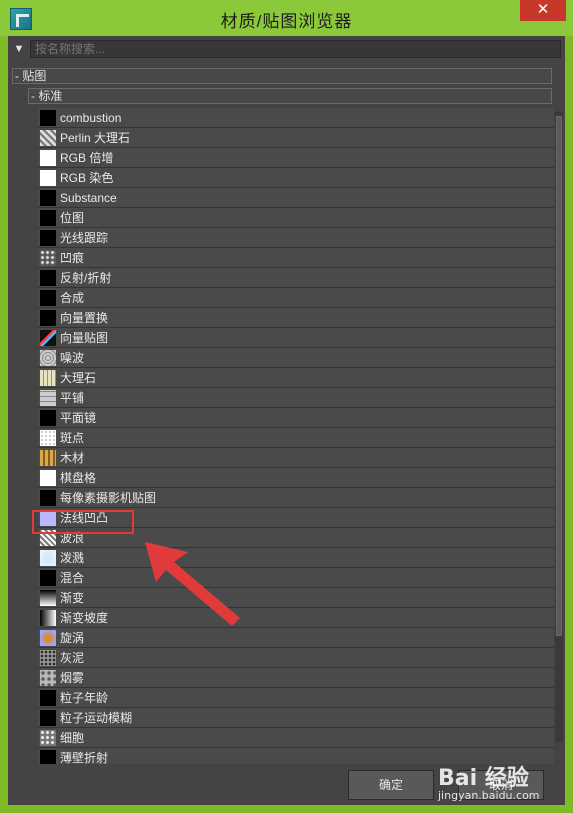  I want to click on map-label: 棋盘格, so click(78, 478).